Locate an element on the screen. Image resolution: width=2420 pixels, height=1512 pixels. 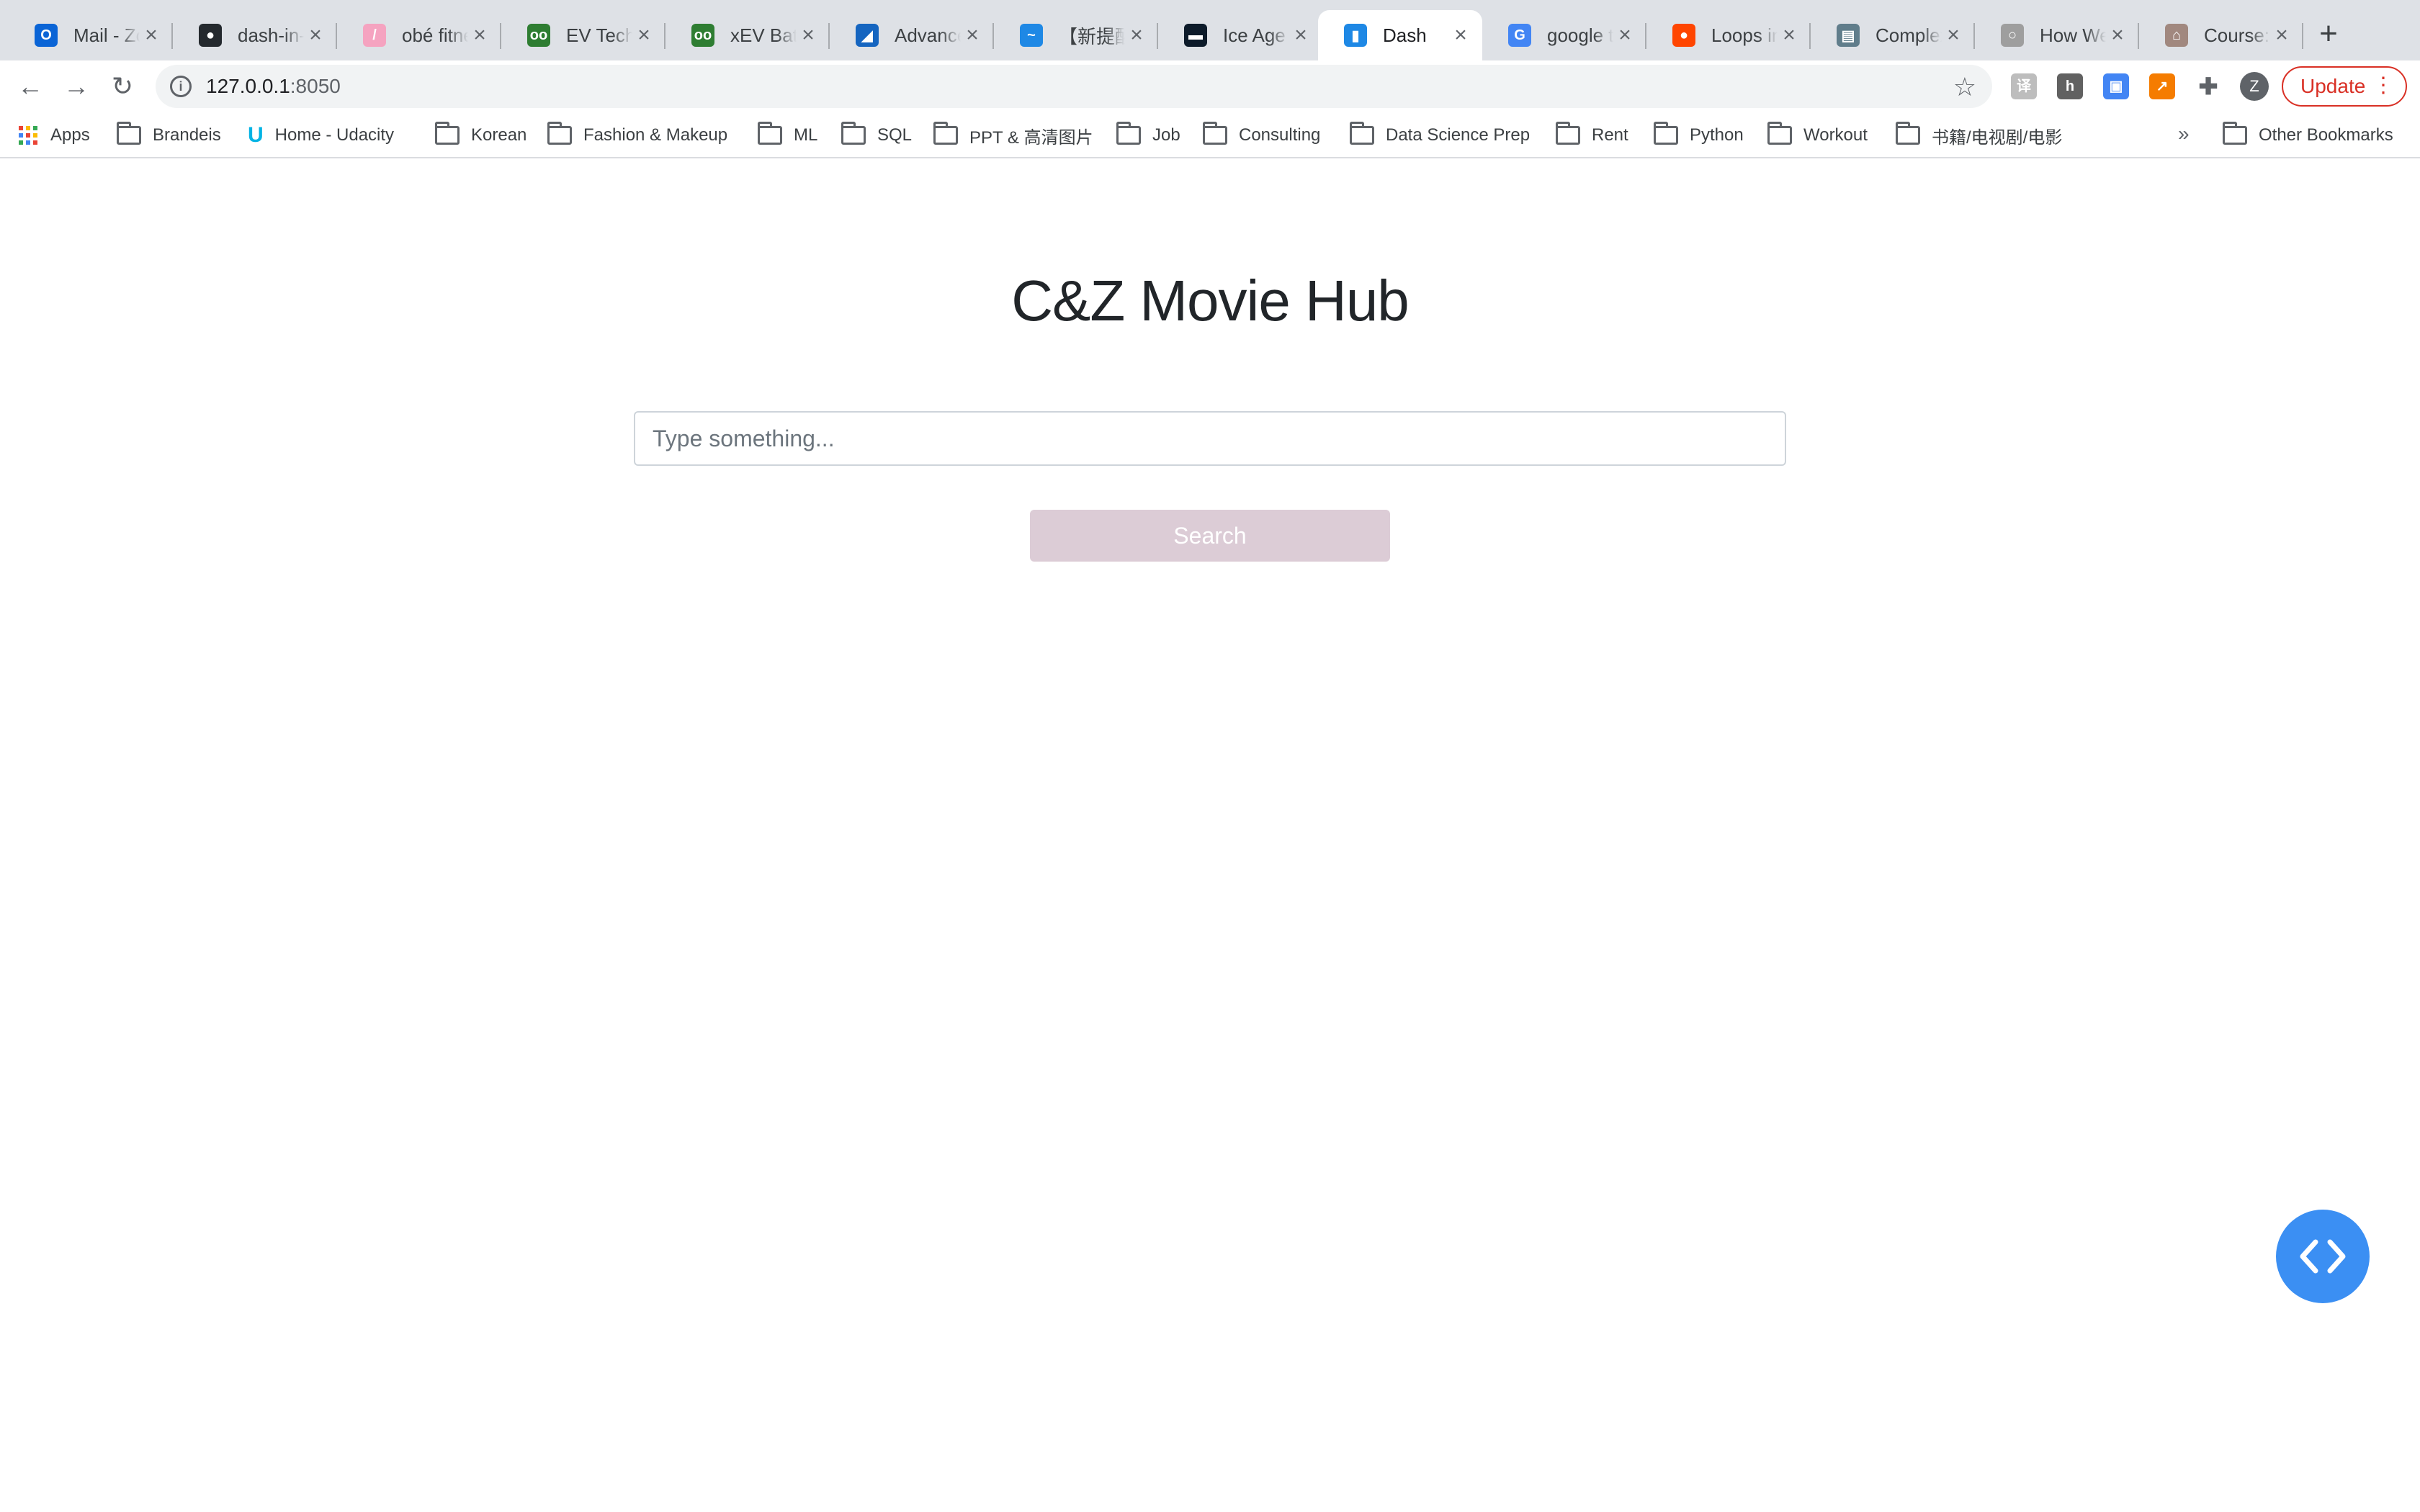
tab-title: How We is located at coordinates (2073, 35).